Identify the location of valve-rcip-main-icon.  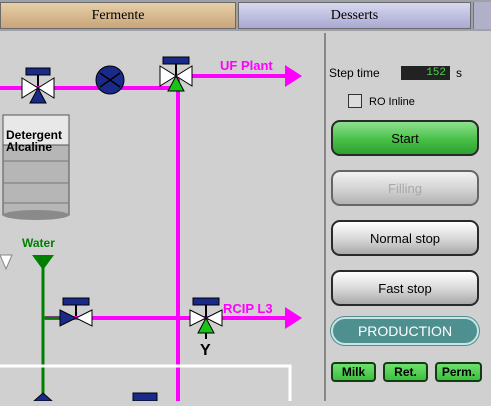
(206, 318).